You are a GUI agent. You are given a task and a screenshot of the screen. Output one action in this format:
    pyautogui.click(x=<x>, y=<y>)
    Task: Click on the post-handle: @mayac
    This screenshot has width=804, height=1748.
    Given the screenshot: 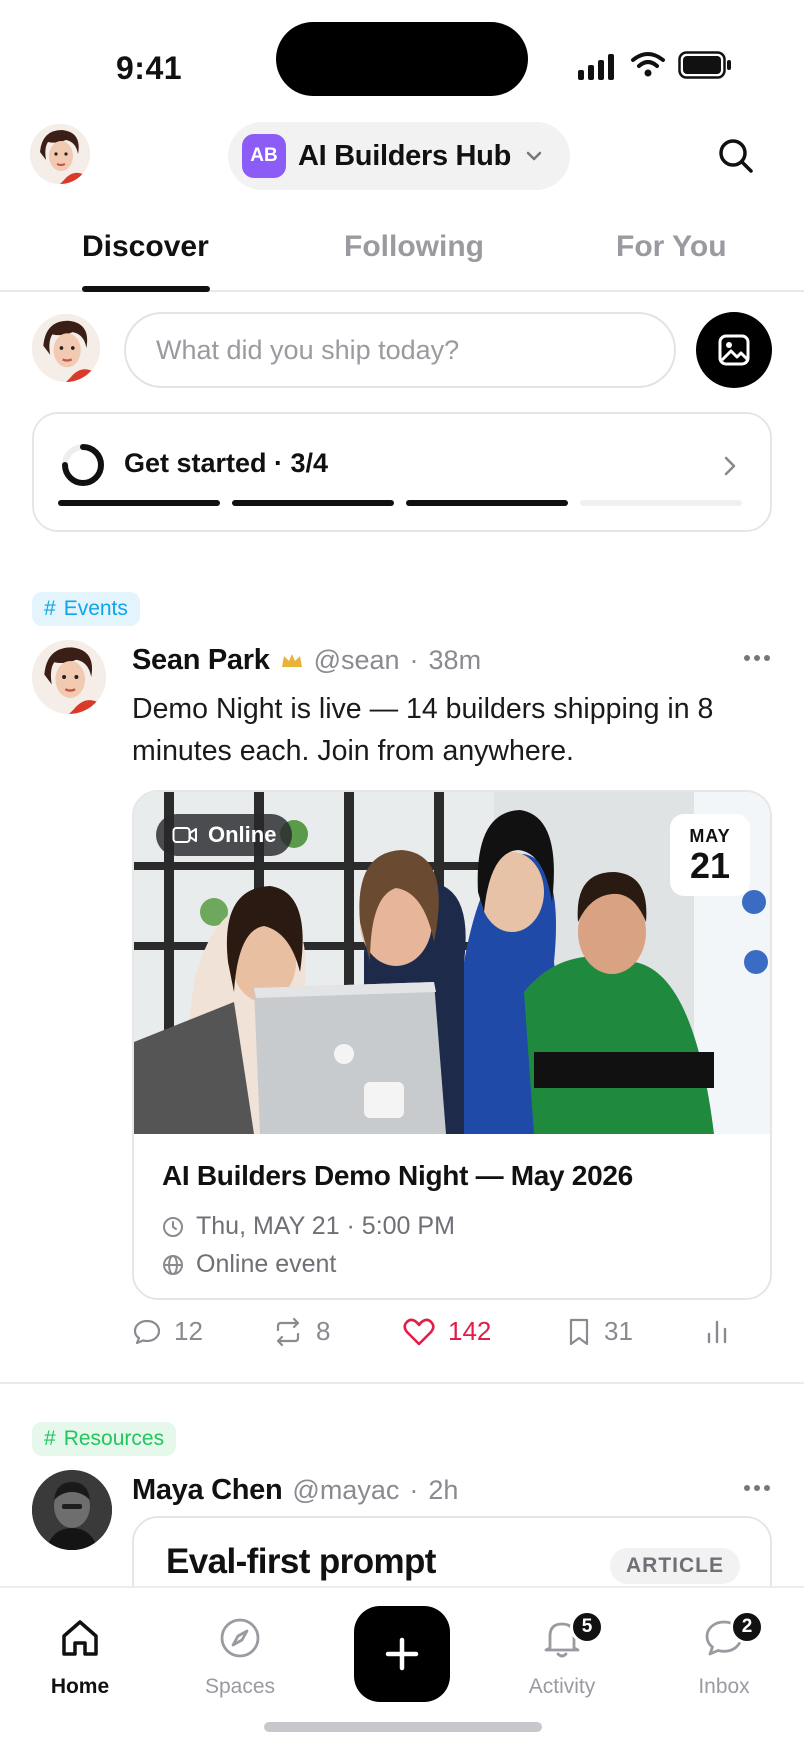 What is the action you would take?
    pyautogui.click(x=346, y=1490)
    